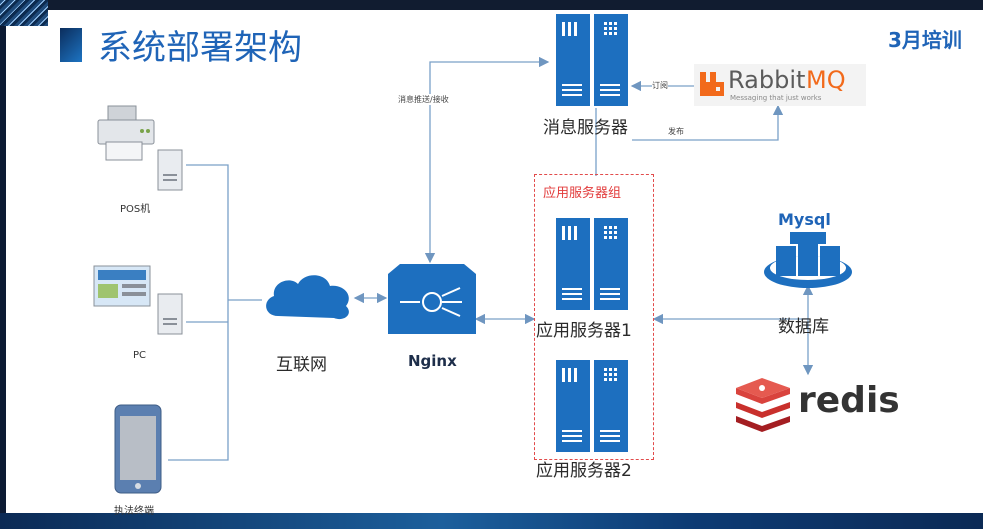 This screenshot has width=983, height=529. I want to click on redis-wordmark: redis, so click(849, 400).